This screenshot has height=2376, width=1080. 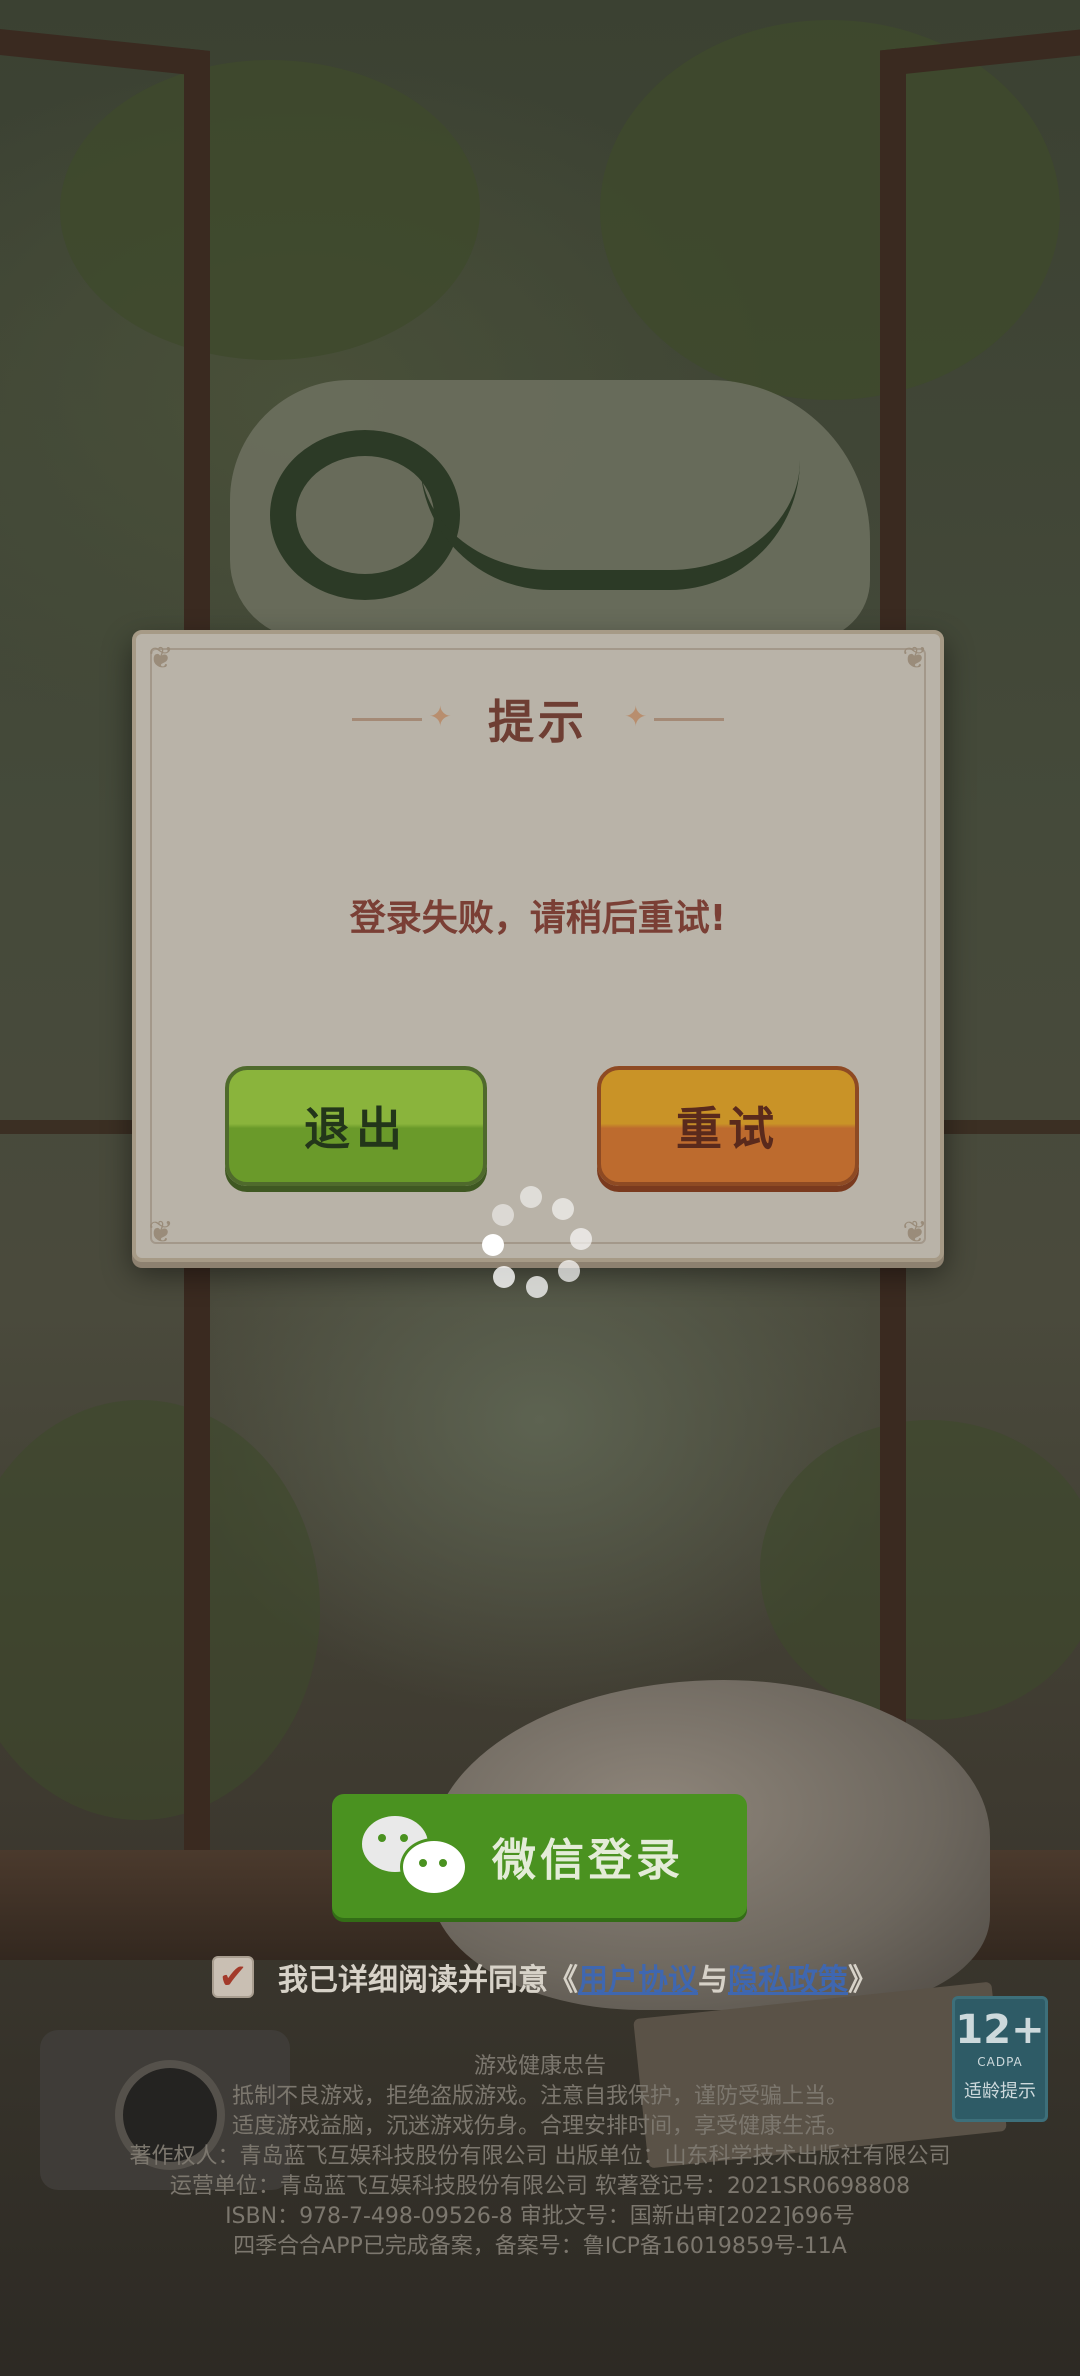 I want to click on health-notice-line: 抵制不良游戏，拒绝盗版游戏。注意自我保护，谨防受骗上当。, so click(x=539, y=2096).